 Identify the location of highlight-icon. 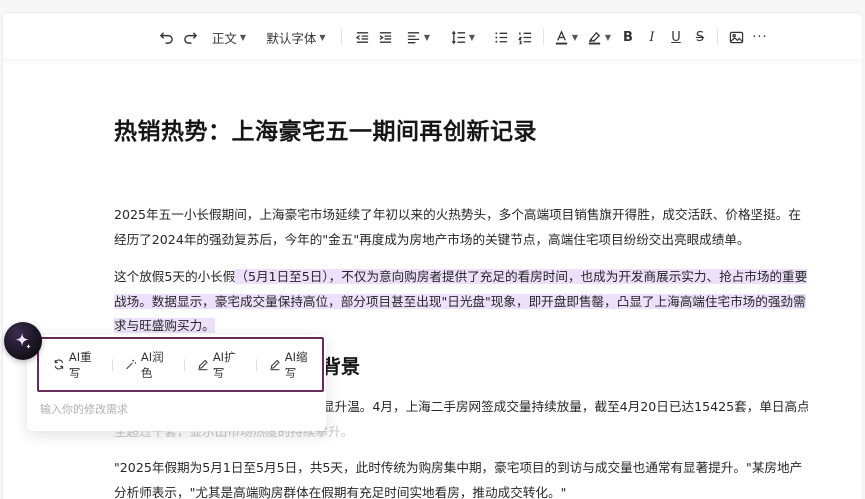
(594, 38).